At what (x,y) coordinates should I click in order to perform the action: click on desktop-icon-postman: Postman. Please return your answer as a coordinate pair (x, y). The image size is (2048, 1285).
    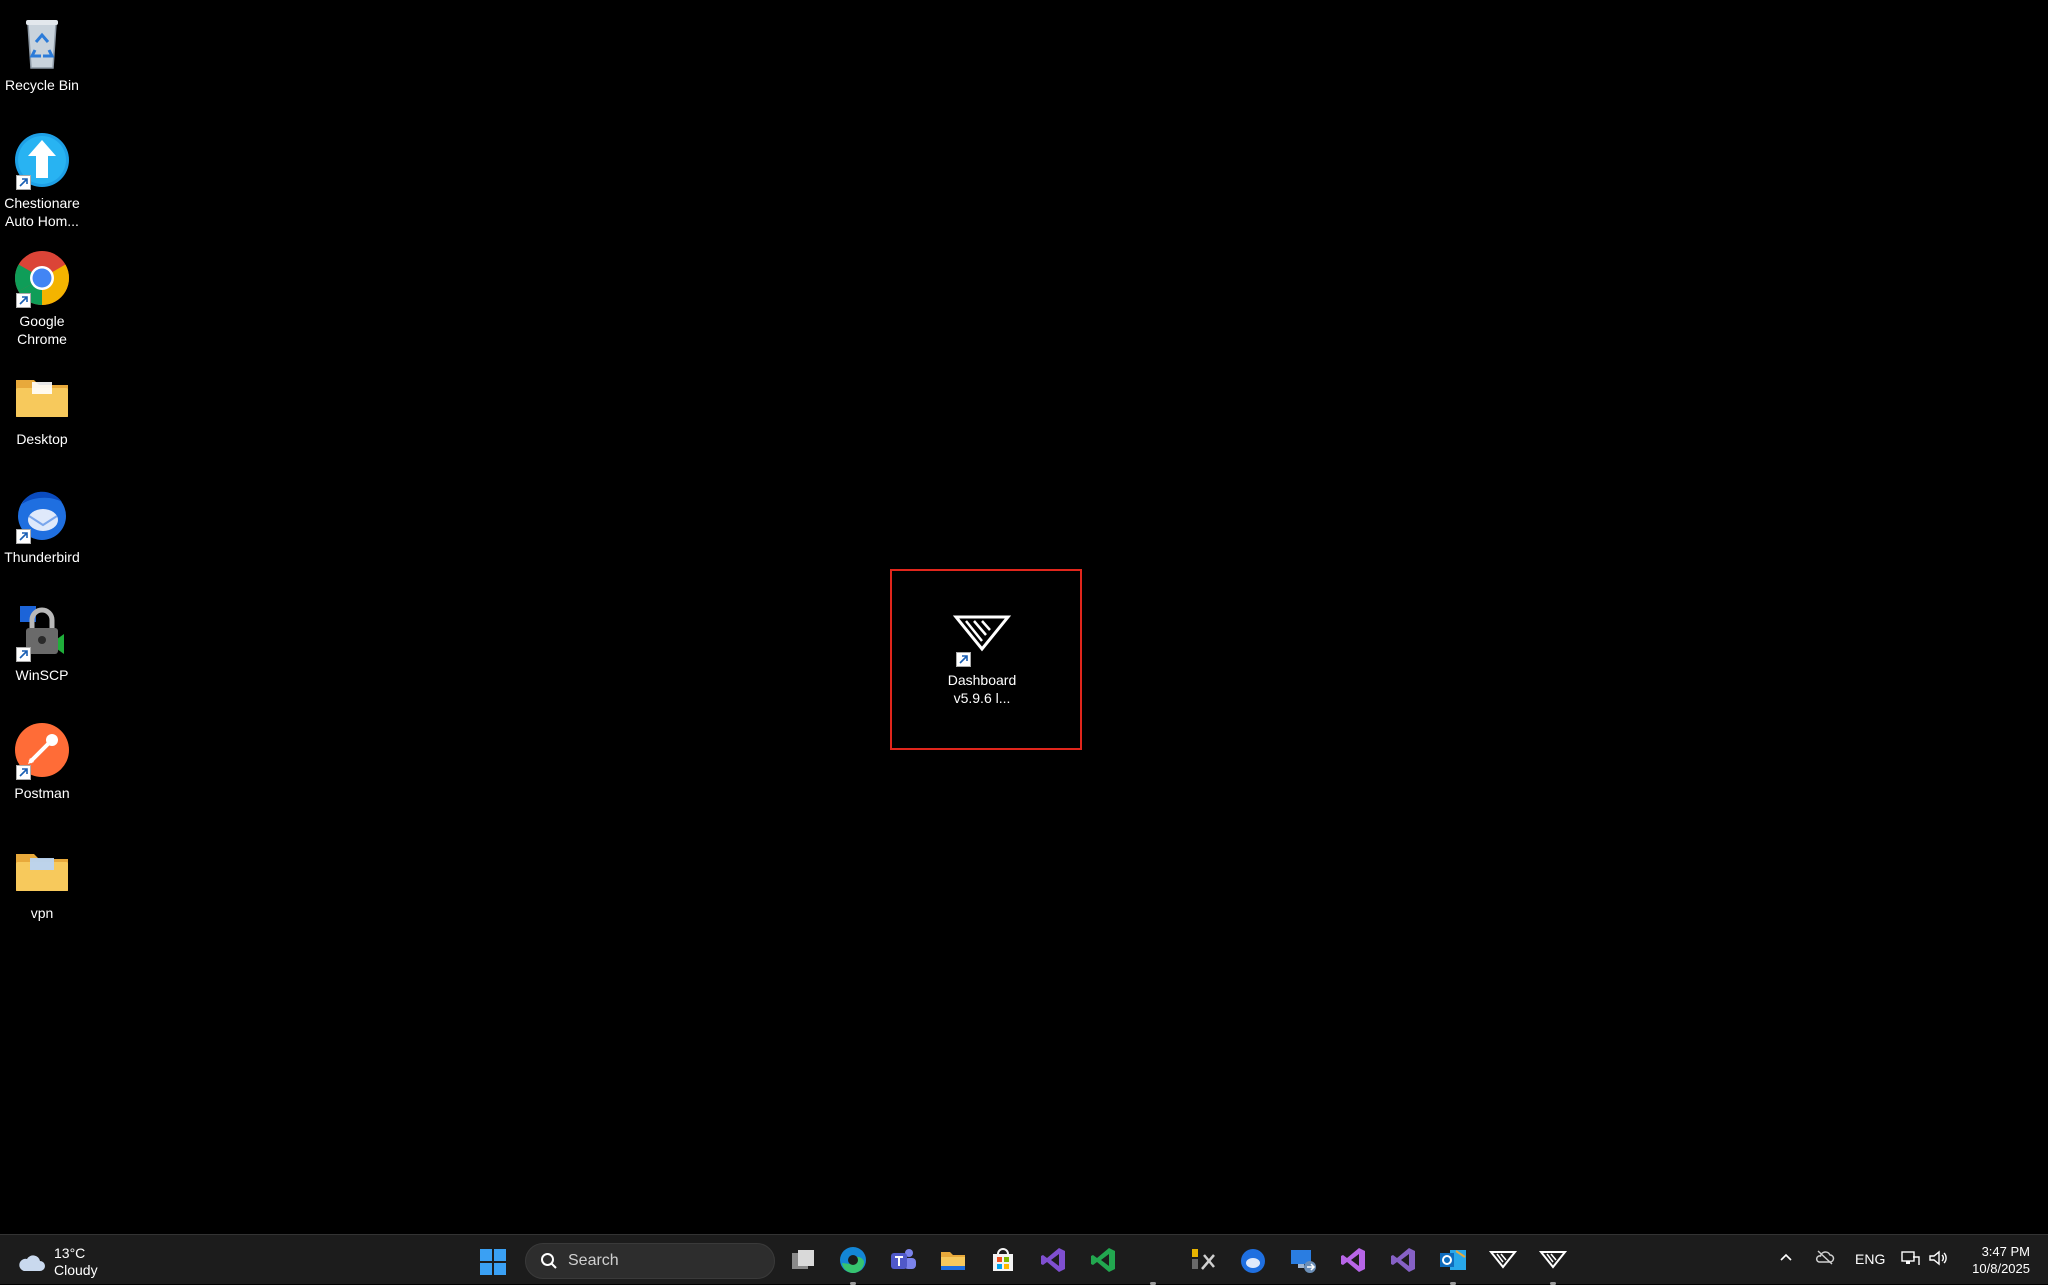
    Looking at the image, I should click on (46, 761).